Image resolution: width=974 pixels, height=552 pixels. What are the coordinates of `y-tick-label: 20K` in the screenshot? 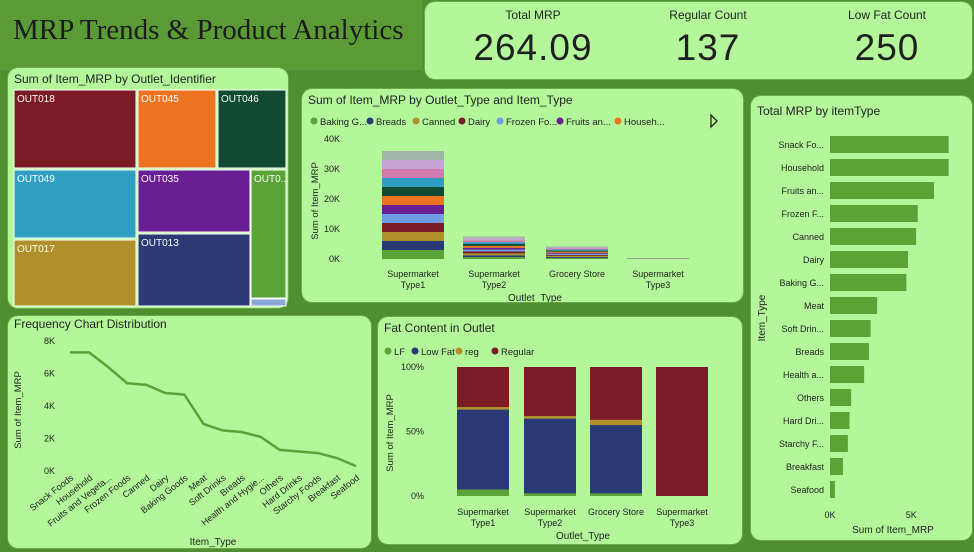 It's located at (332, 199).